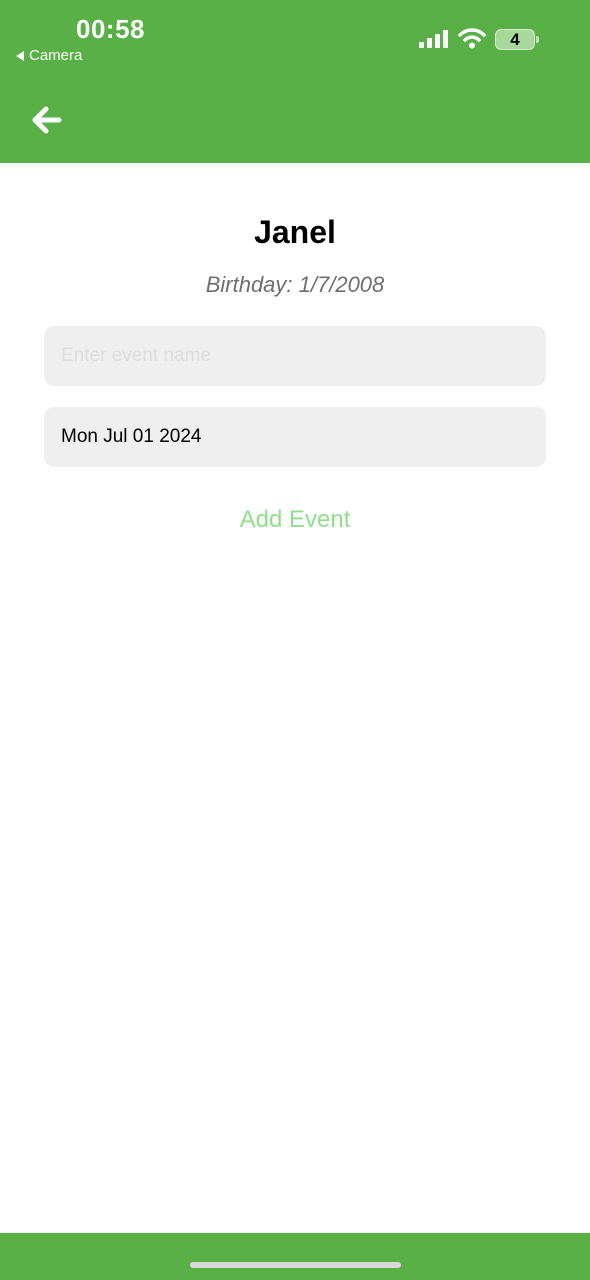  What do you see at coordinates (295, 520) in the screenshot?
I see `add-event-button: Add Event` at bounding box center [295, 520].